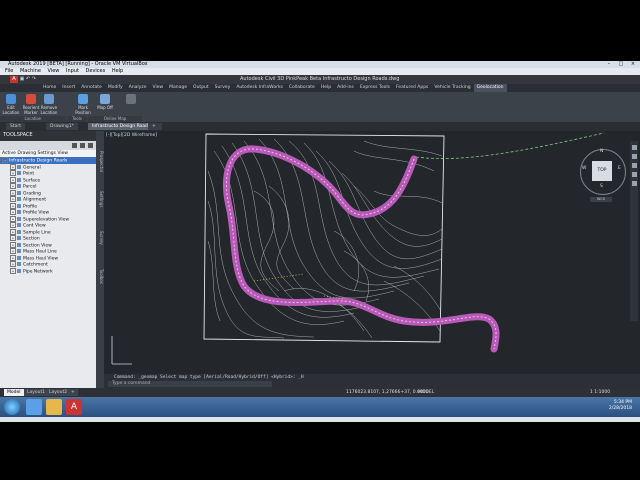 The width and height of the screenshot is (640, 480). Describe the element at coordinates (49, 153) in the screenshot. I see `toolspace-view-select: Active Drawing Settings View` at that location.